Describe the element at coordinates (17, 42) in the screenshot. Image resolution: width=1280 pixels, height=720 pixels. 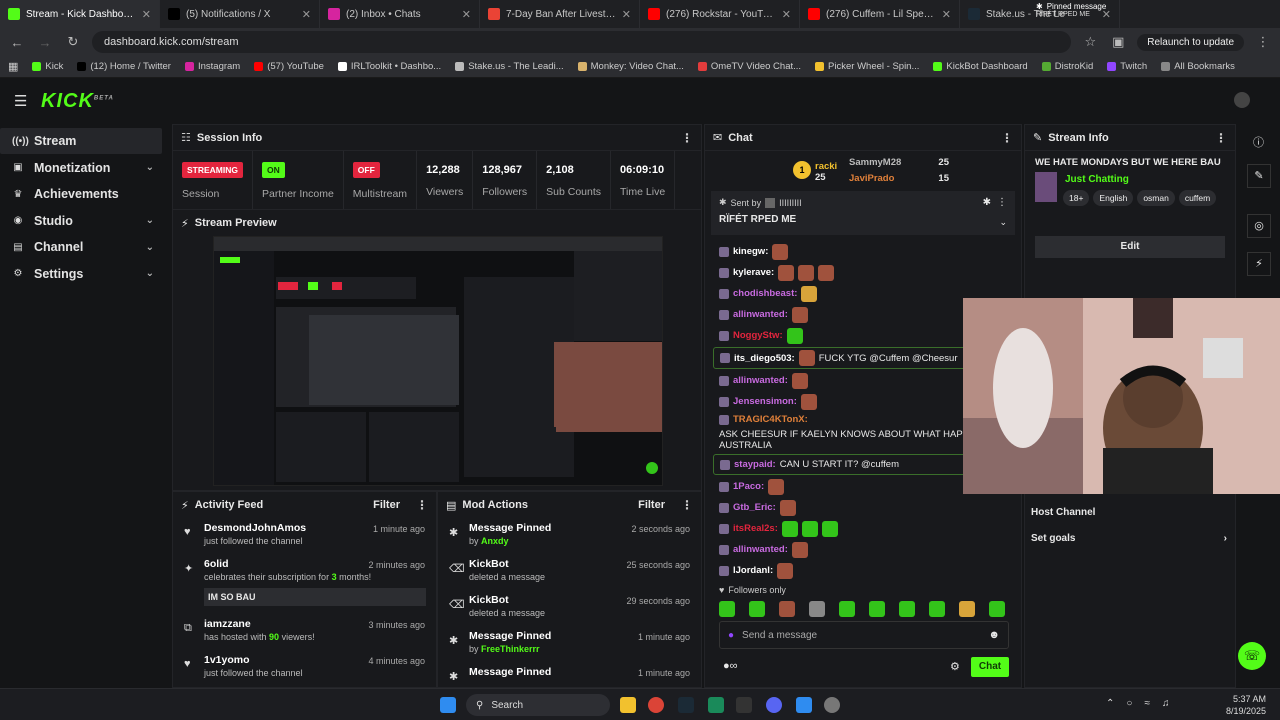
I see `back-icon: ←` at that location.